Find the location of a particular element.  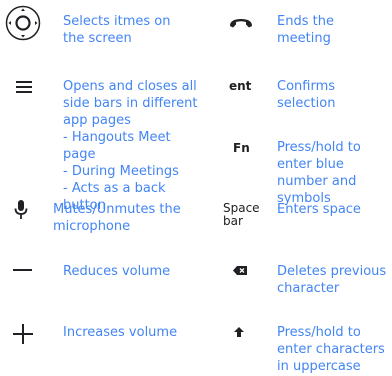

space-key-label: Space bar is located at coordinates (241, 214).